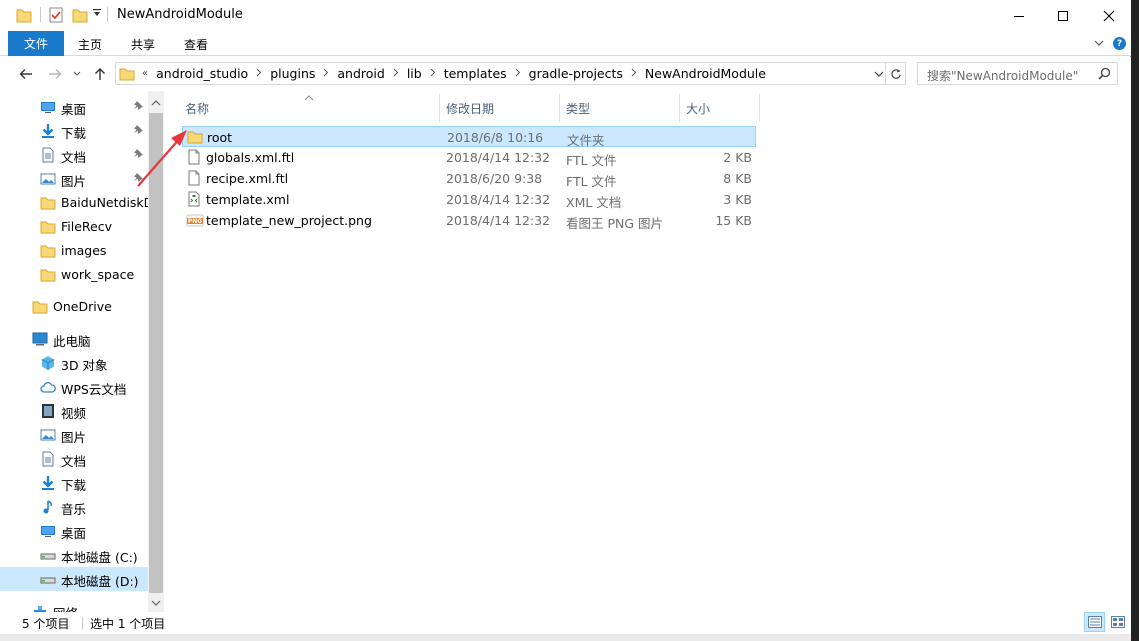 The image size is (1139, 641). I want to click on sidebar-item-label: 网络, so click(65, 607).